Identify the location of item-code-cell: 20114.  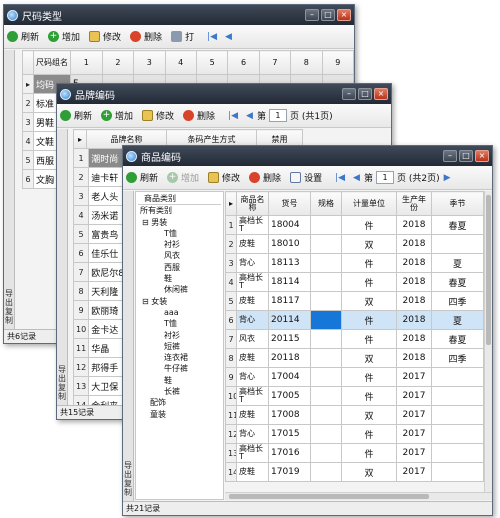
(289, 320).